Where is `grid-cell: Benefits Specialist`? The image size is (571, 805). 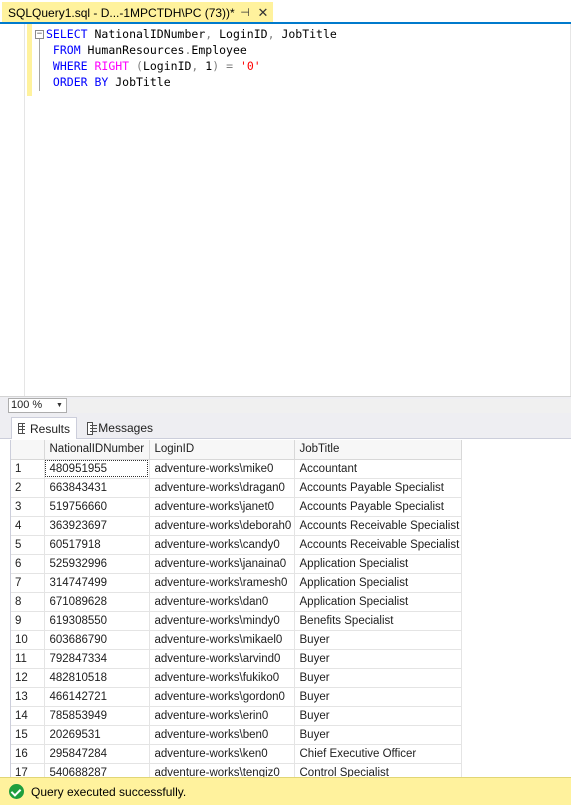 grid-cell: Benefits Specialist is located at coordinates (378, 621).